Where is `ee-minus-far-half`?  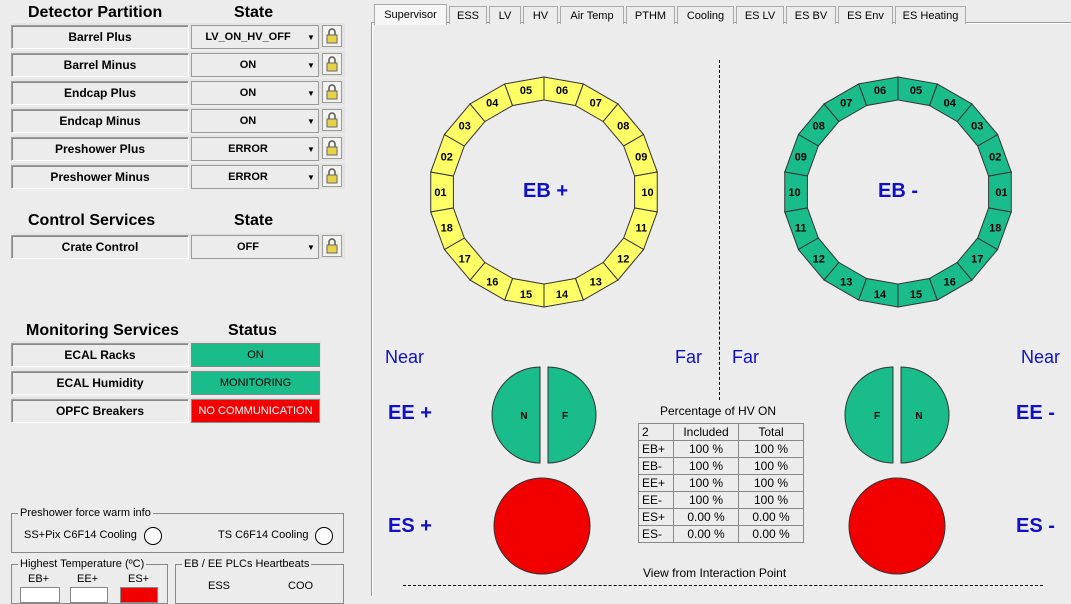 ee-minus-far-half is located at coordinates (869, 415).